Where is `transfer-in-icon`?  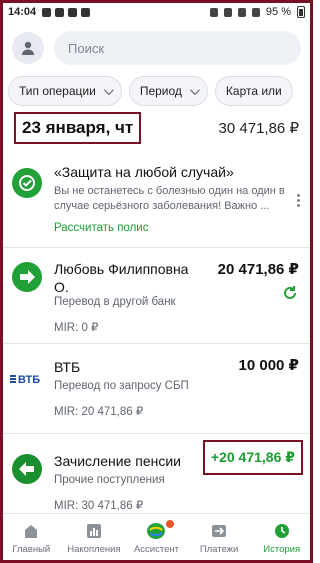
transfer-in-icon is located at coordinates (27, 469).